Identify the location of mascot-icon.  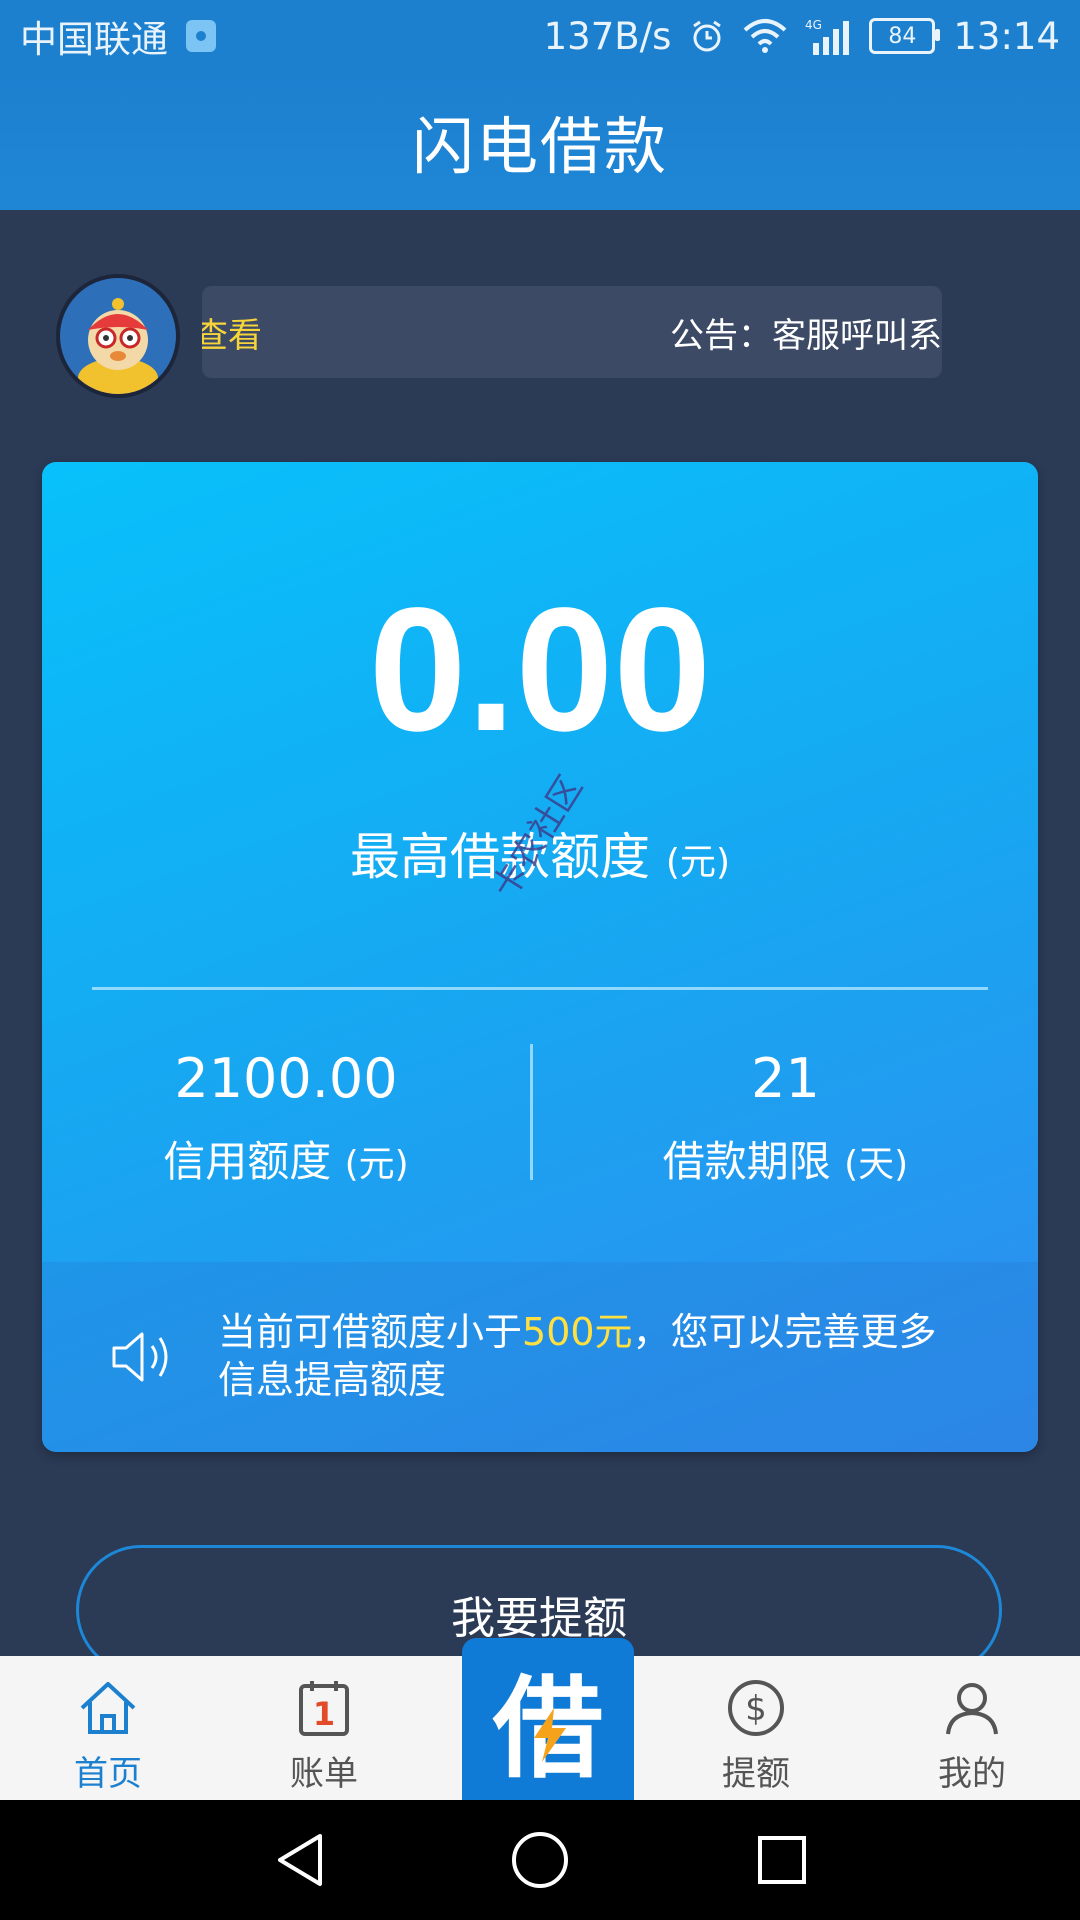
(118, 336).